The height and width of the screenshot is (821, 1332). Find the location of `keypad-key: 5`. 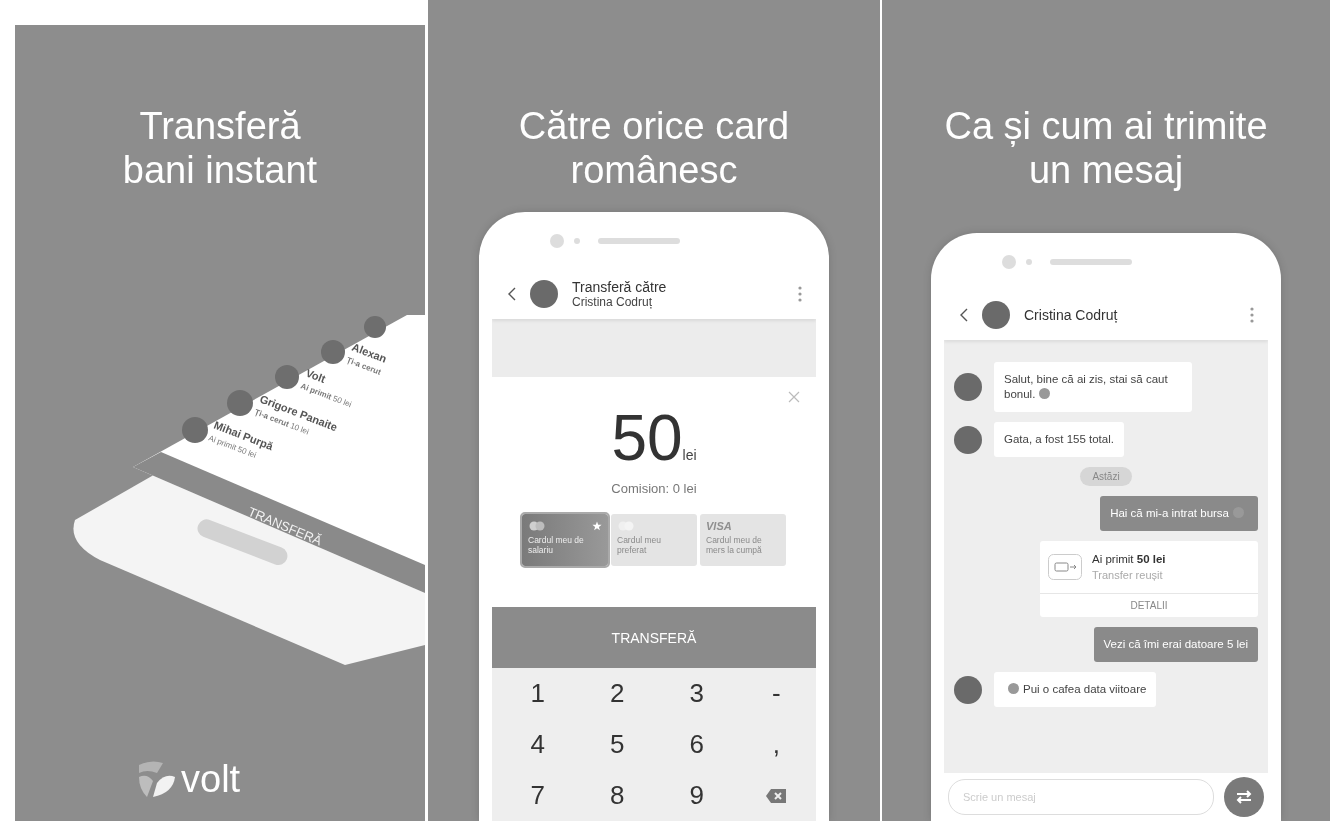

keypad-key: 5 is located at coordinates (617, 744).